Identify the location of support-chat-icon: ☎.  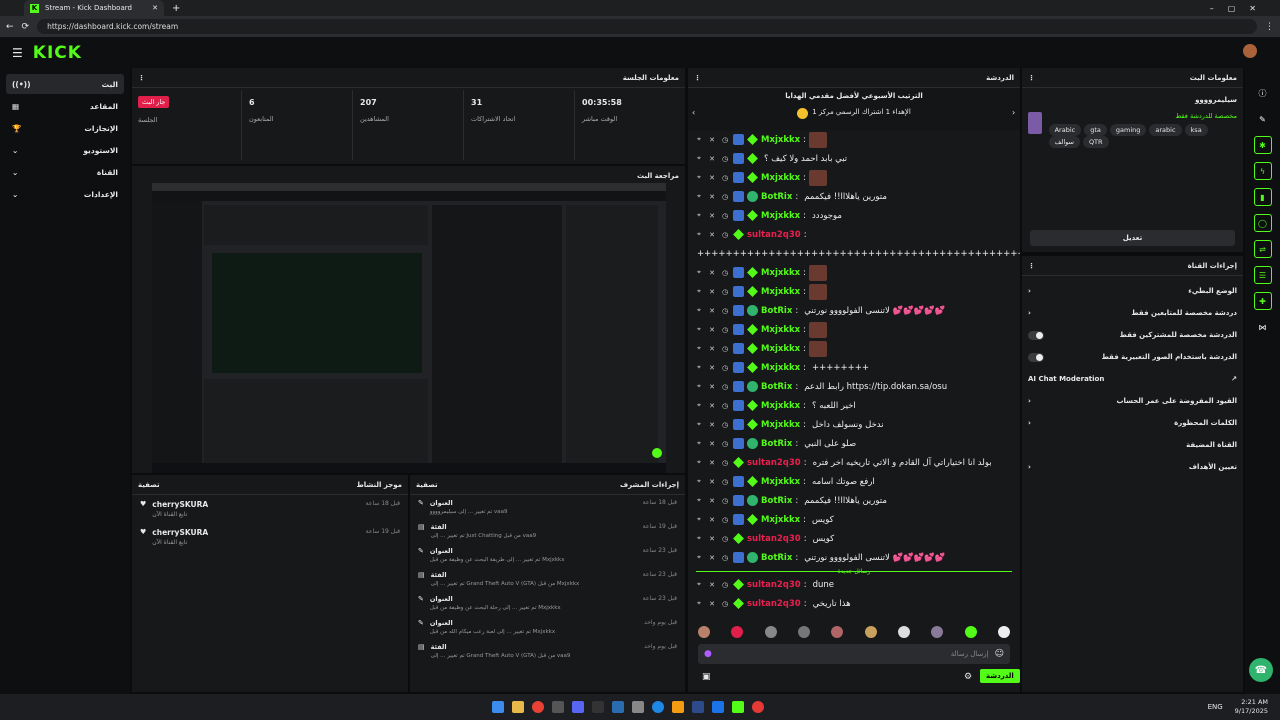
(1261, 670).